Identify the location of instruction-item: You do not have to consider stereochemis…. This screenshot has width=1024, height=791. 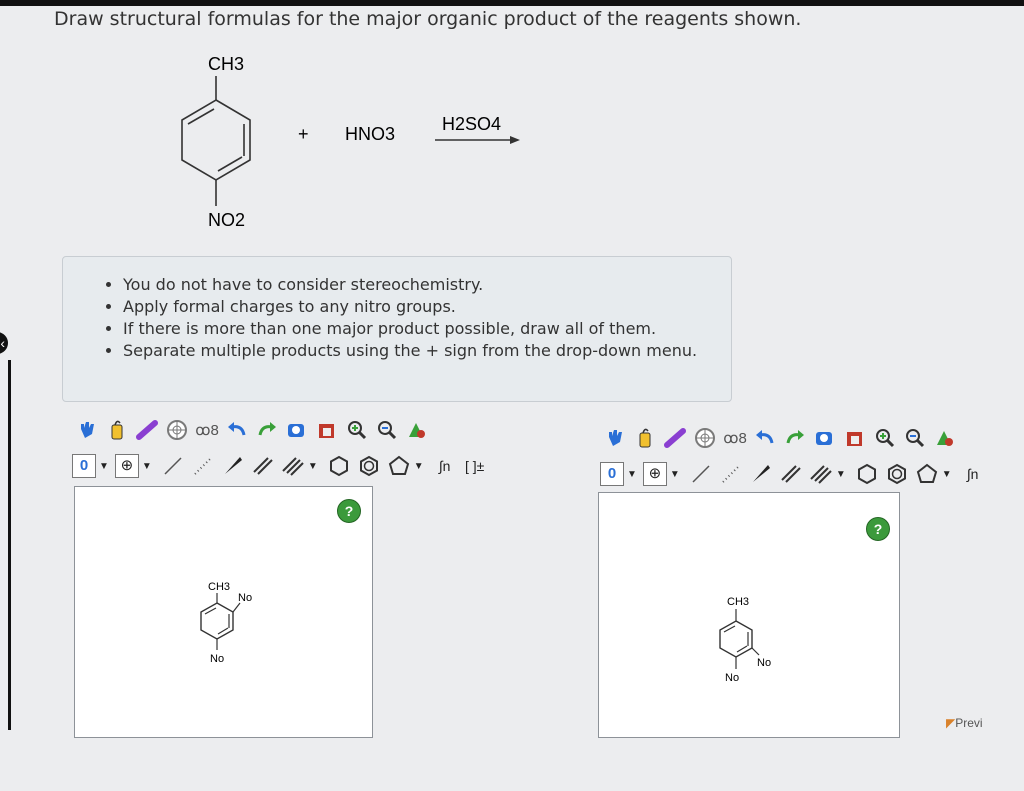
(427, 284).